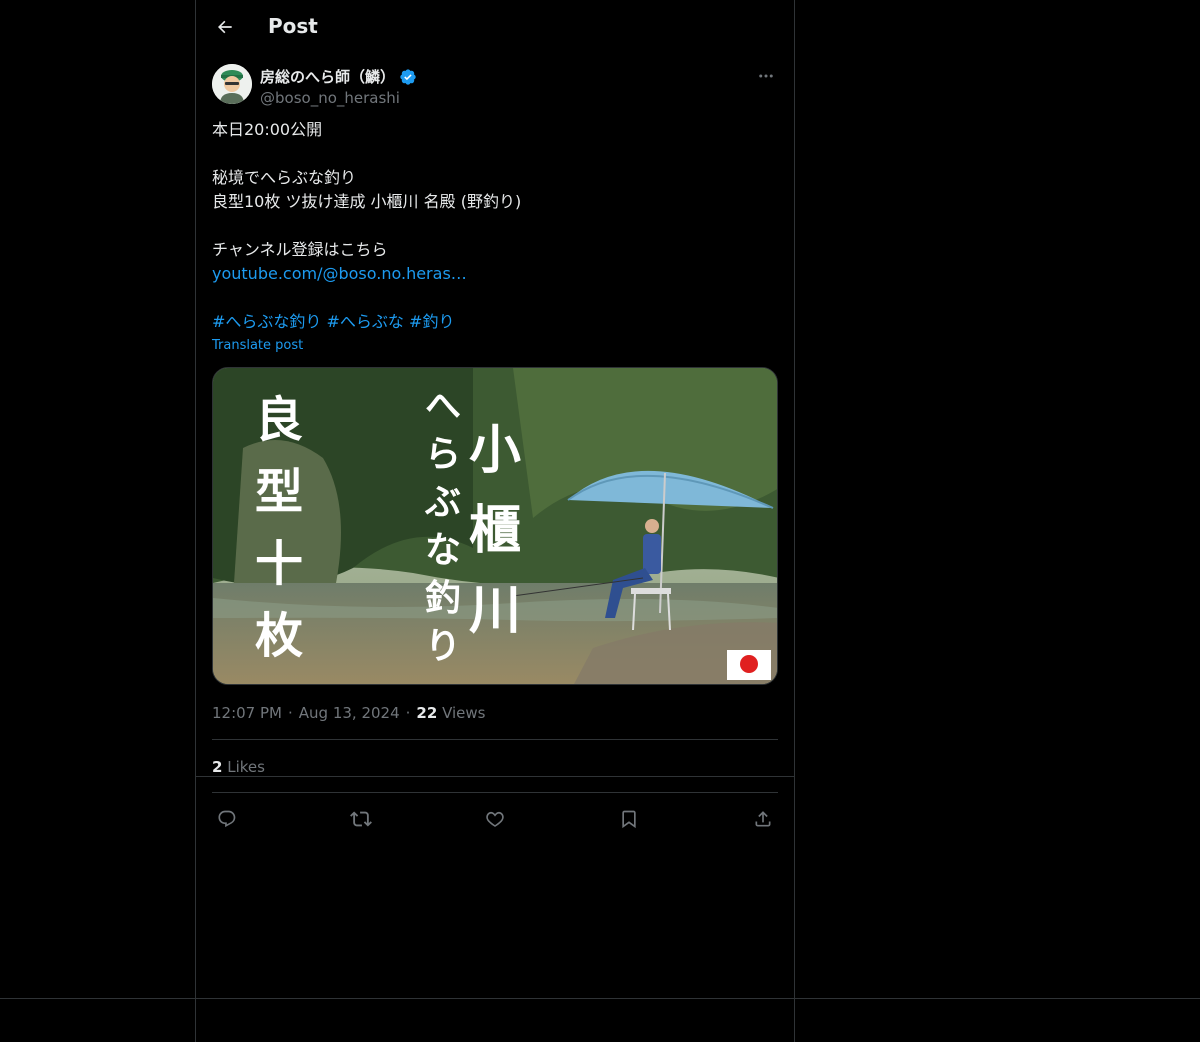  What do you see at coordinates (300, 249) in the screenshot?
I see `post-line: チャンネル登録はこちら` at bounding box center [300, 249].